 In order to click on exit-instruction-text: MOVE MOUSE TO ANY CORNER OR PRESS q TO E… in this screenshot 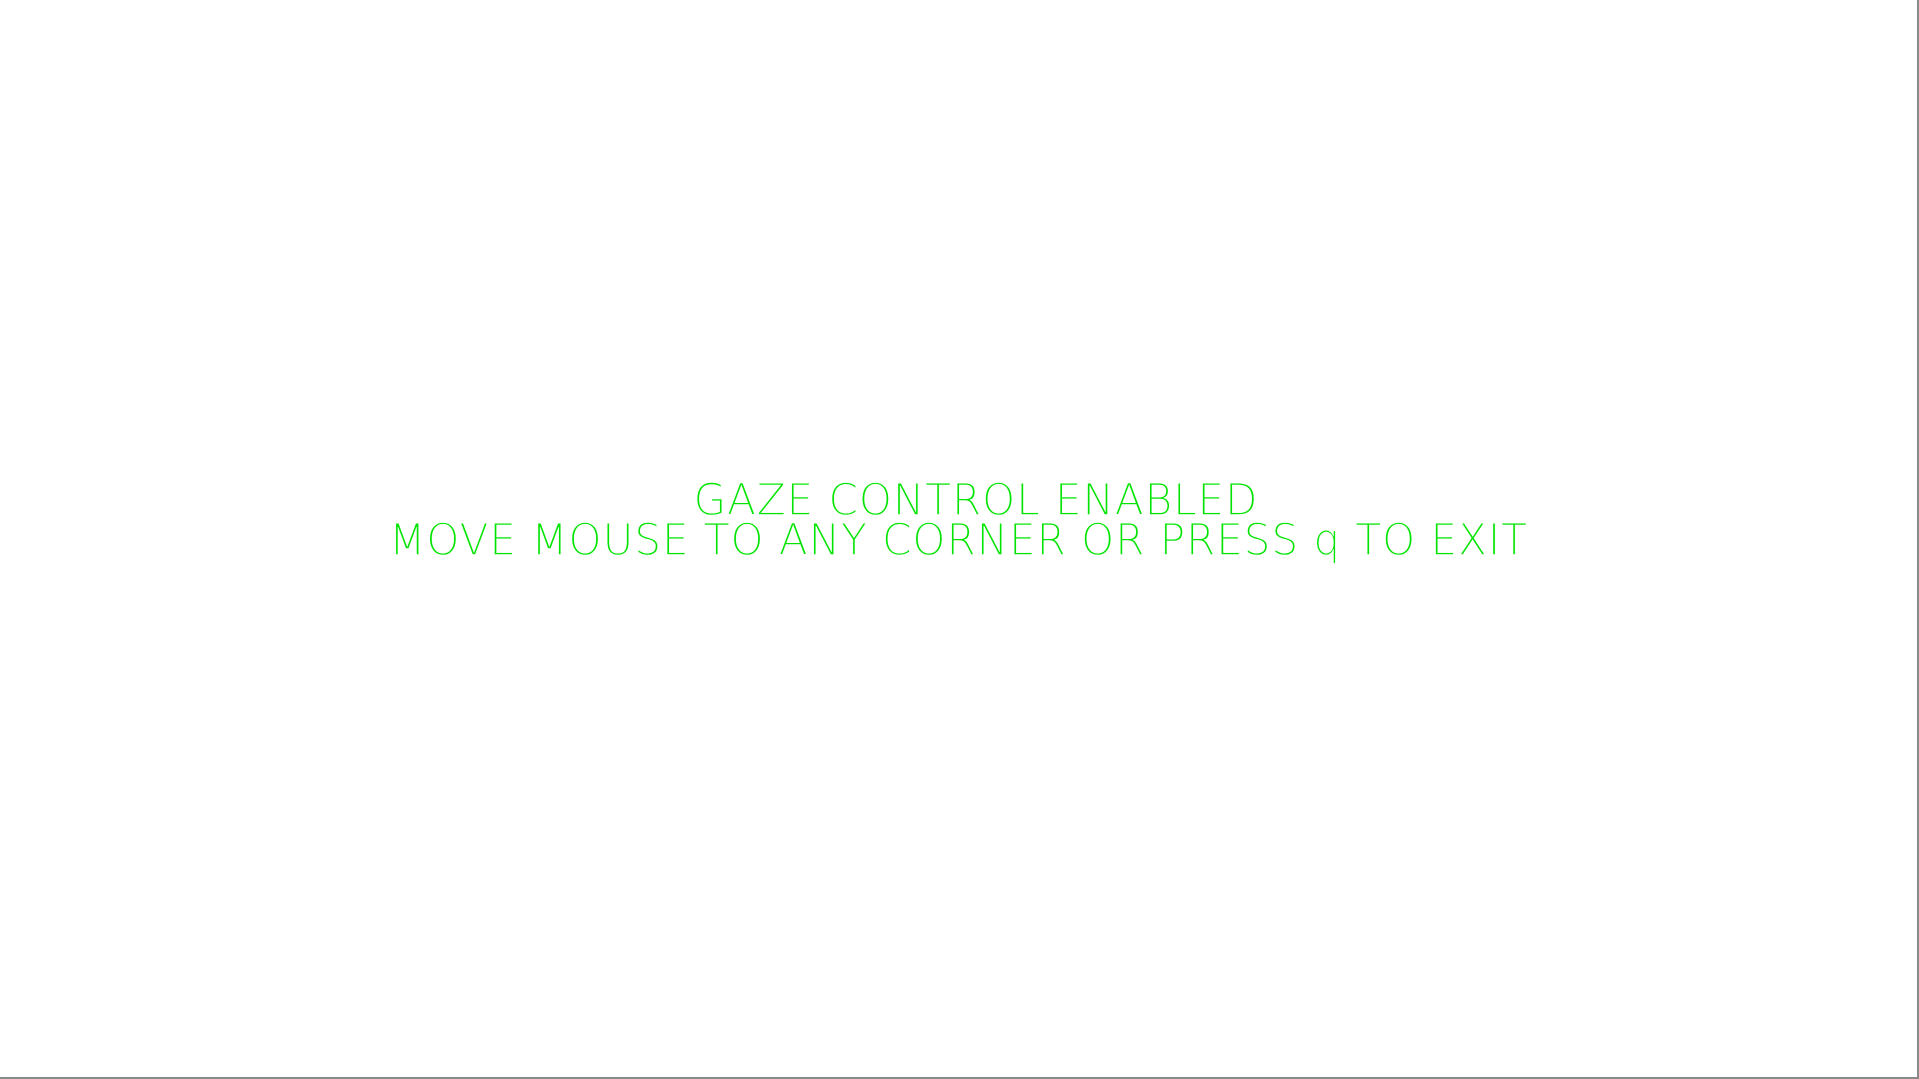, I will do `click(958, 539)`.